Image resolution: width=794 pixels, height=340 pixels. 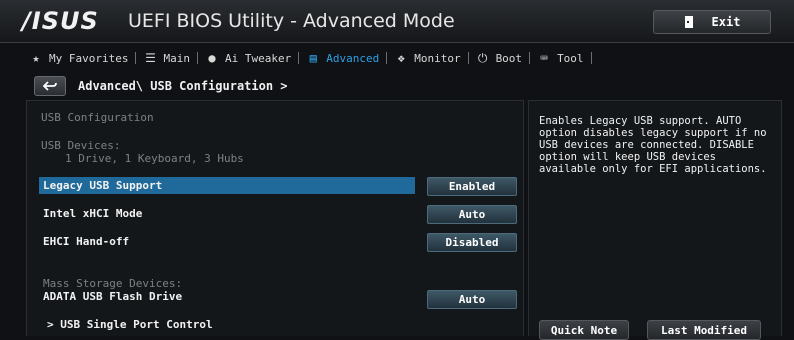 I want to click on tab-label: My Favorites, so click(x=89, y=58).